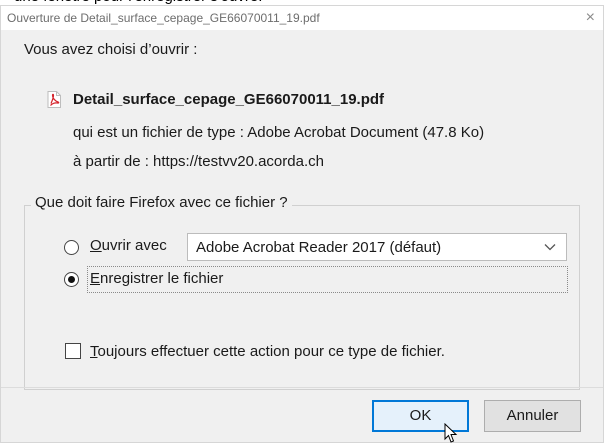  What do you see at coordinates (73, 351) in the screenshot?
I see `always-do-this-checkbox` at bounding box center [73, 351].